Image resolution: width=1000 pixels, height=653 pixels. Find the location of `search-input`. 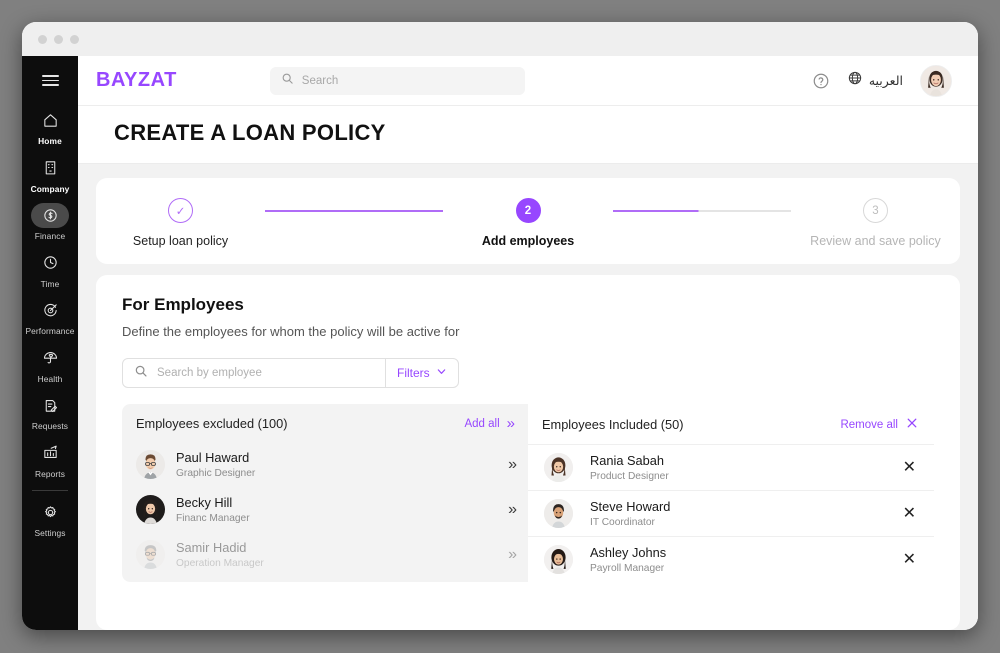

search-input is located at coordinates (407, 80).